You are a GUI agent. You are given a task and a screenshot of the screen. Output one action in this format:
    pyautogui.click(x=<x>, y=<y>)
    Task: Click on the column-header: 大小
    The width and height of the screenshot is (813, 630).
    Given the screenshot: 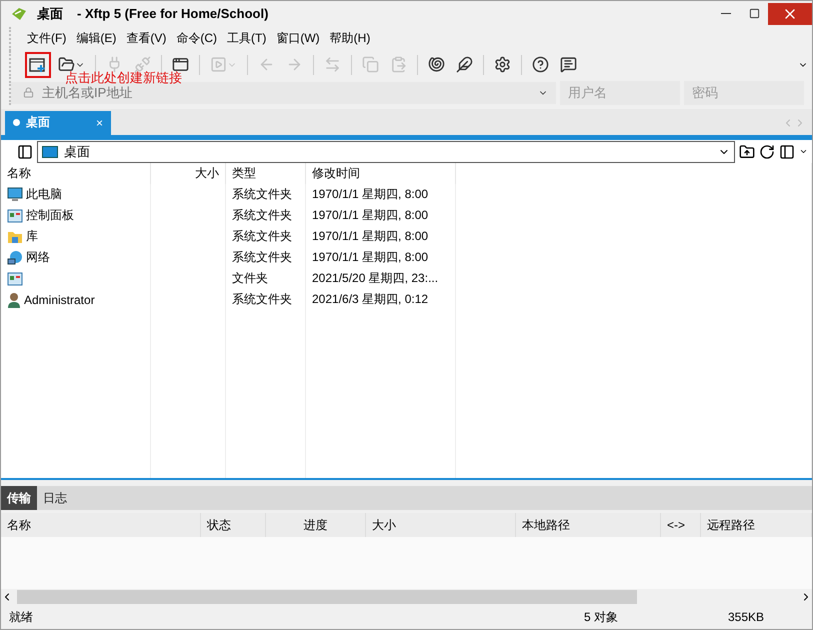 What is the action you would take?
    pyautogui.click(x=188, y=173)
    